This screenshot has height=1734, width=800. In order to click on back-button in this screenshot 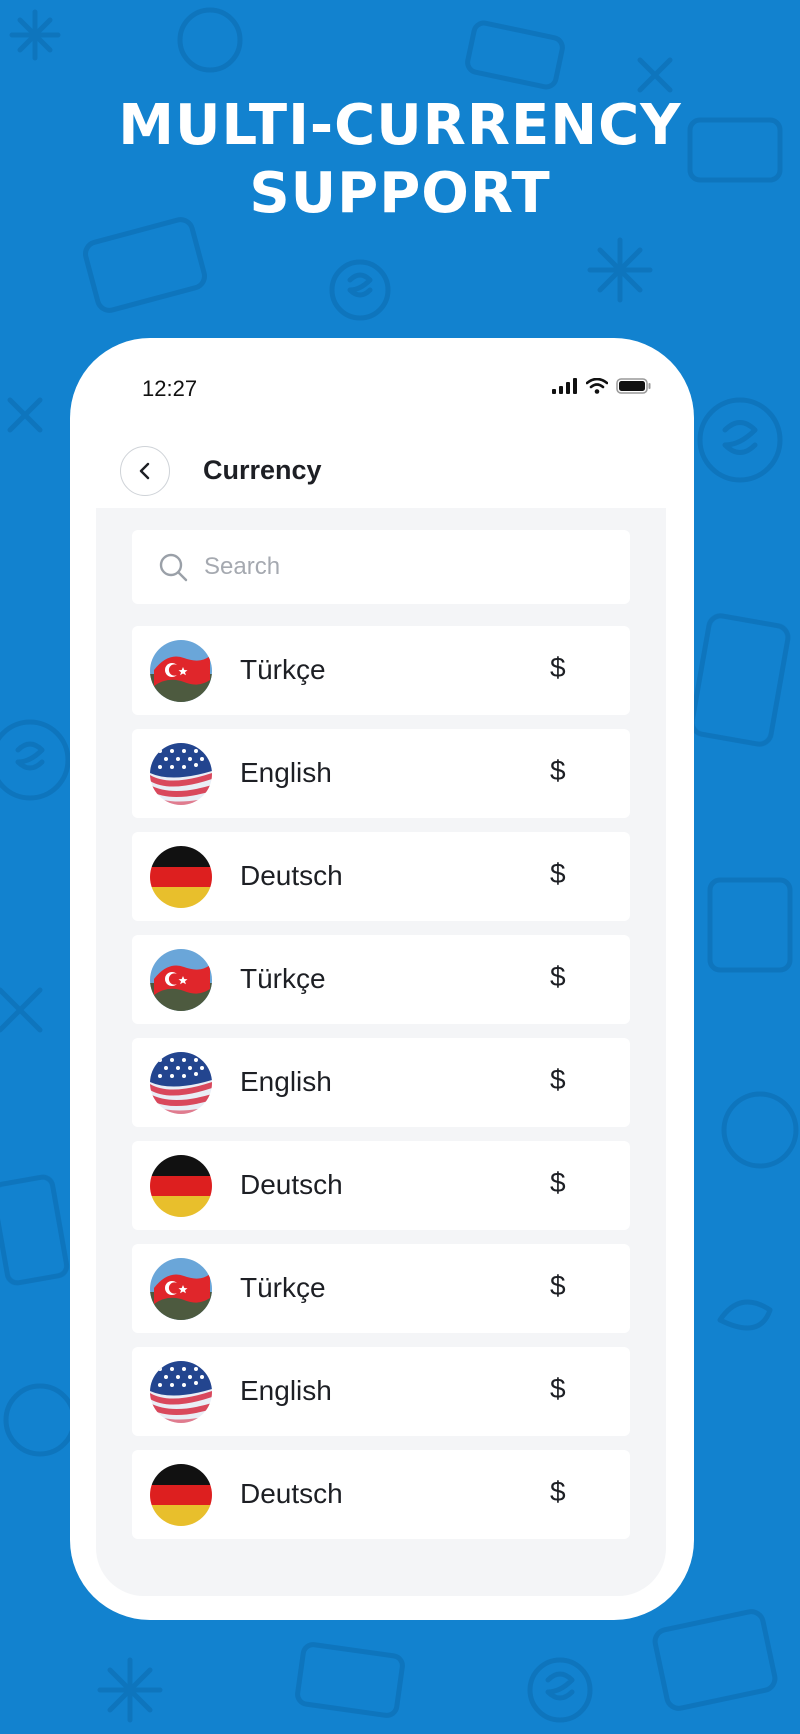, I will do `click(145, 471)`.